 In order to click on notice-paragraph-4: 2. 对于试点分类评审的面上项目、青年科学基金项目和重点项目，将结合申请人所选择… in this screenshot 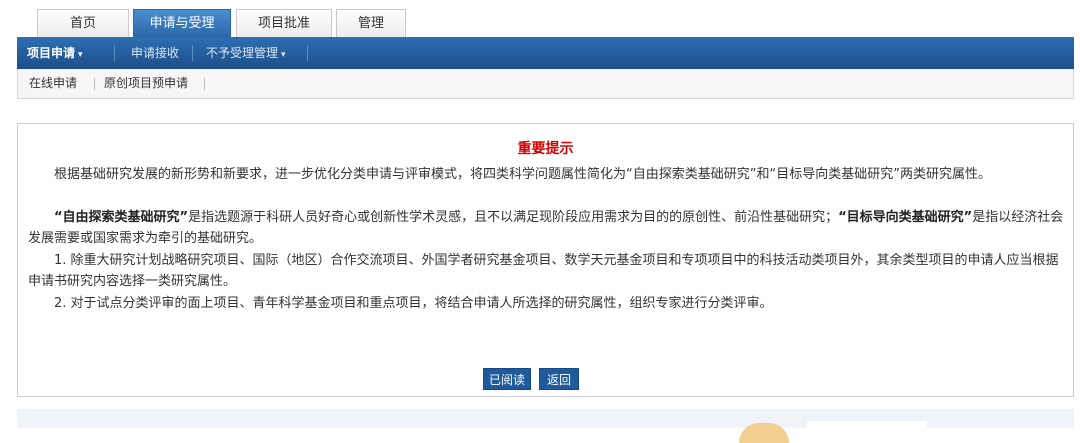, I will do `click(413, 303)`.